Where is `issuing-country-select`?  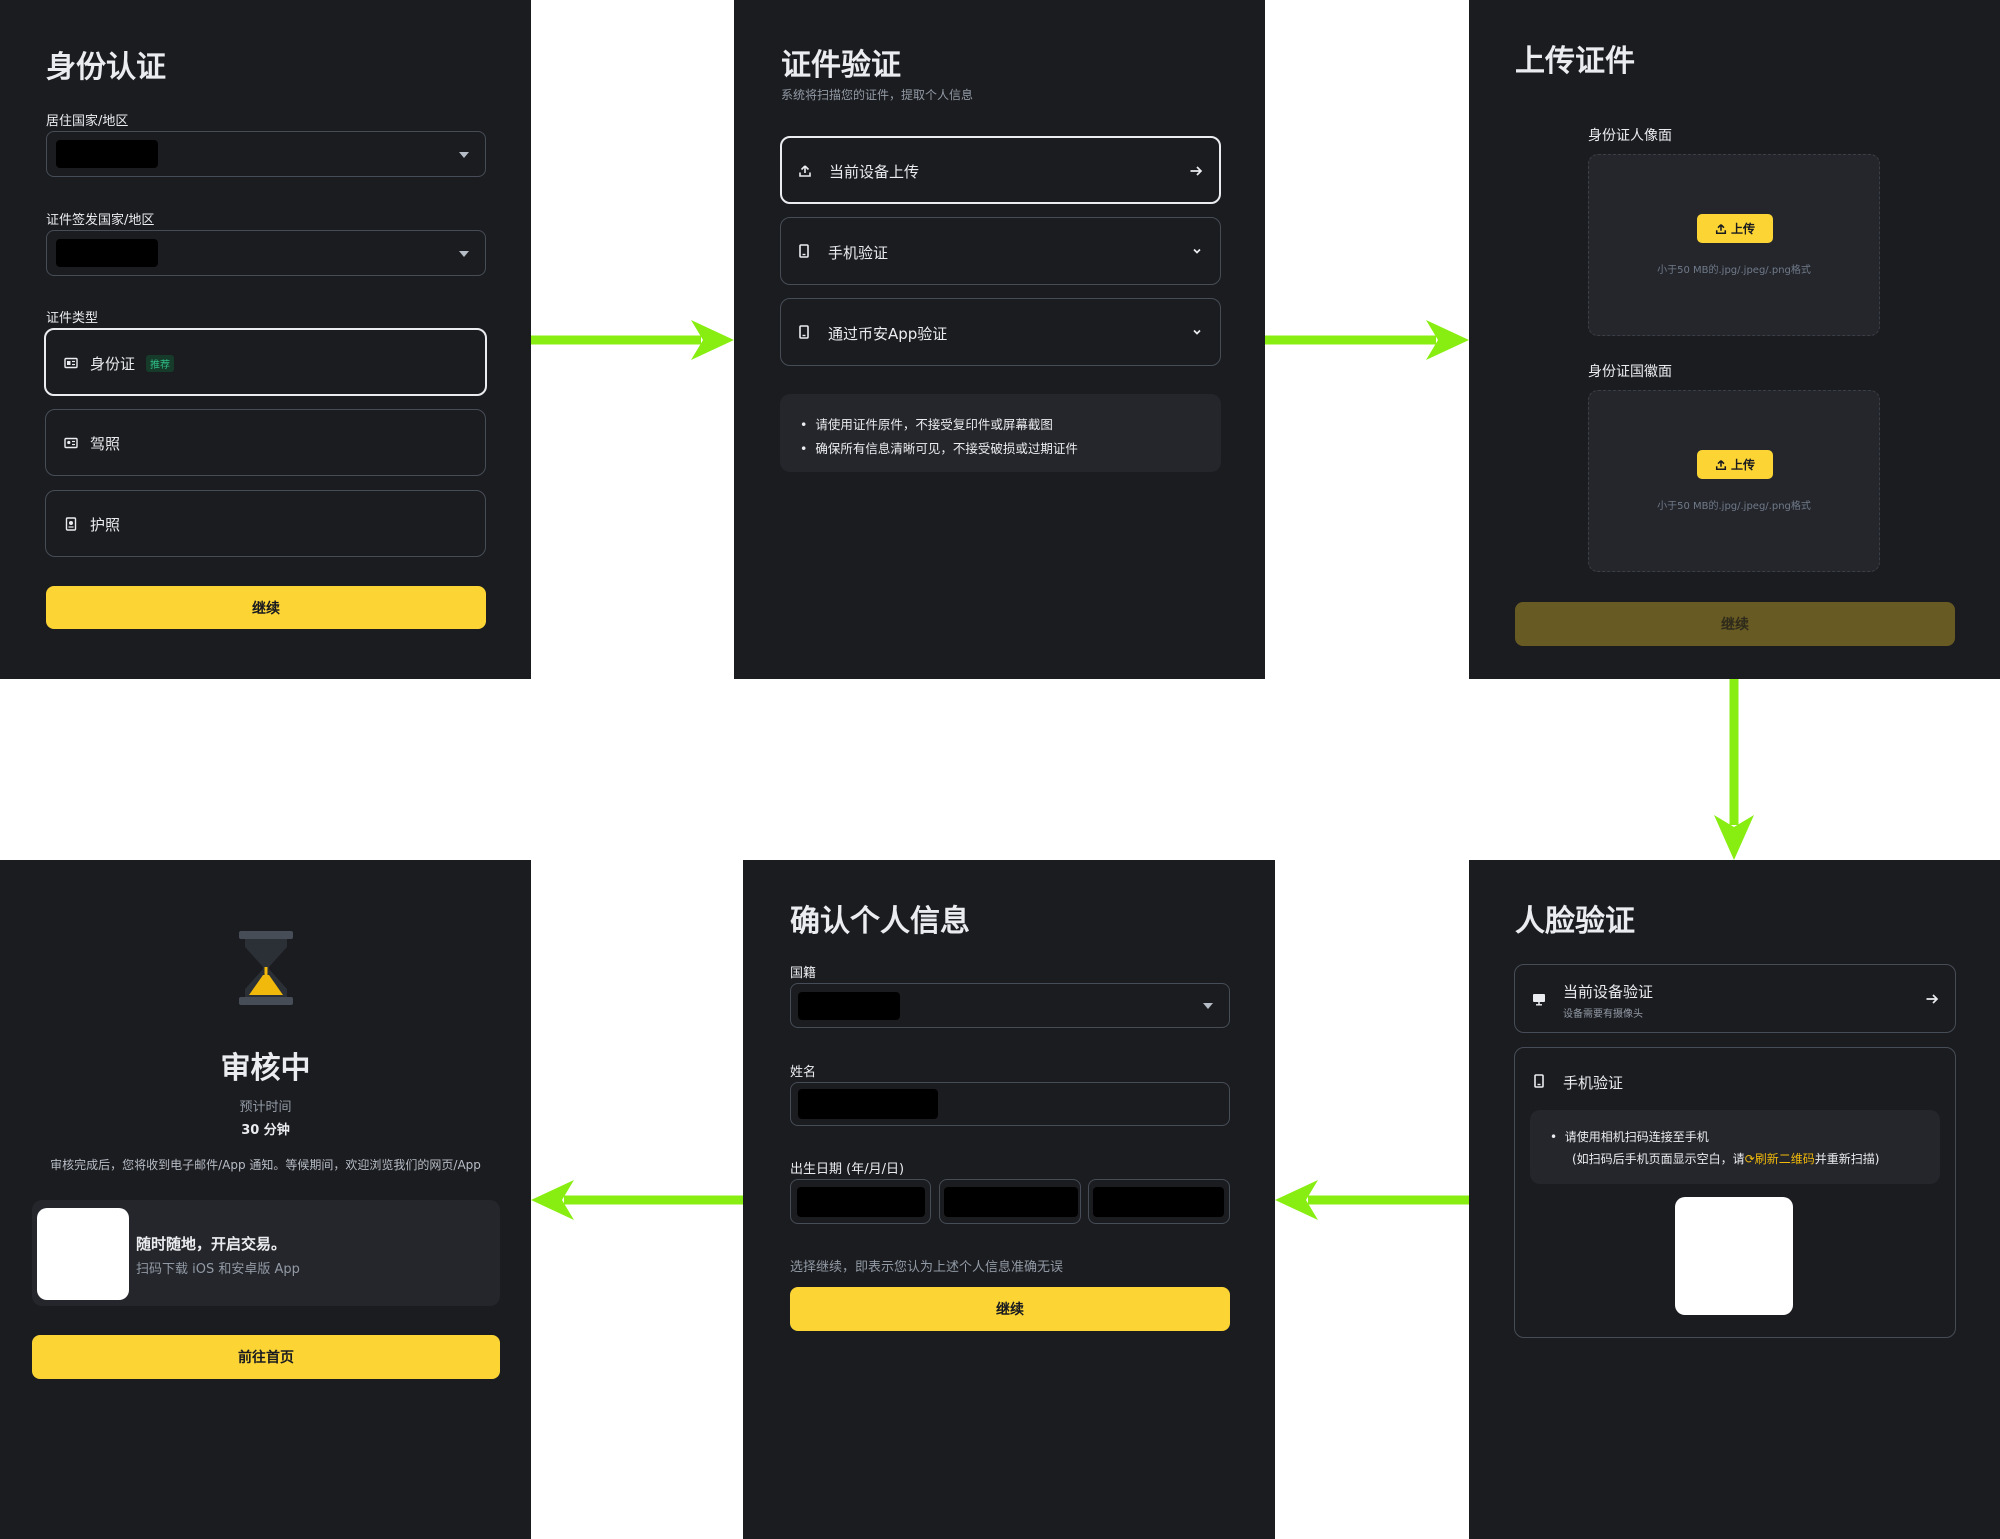
issuing-country-select is located at coordinates (266, 253).